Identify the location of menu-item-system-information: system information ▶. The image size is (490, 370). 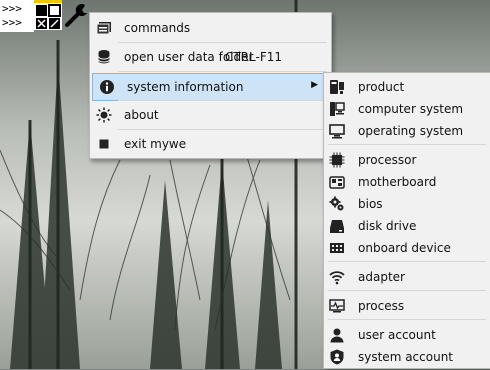
(210, 87).